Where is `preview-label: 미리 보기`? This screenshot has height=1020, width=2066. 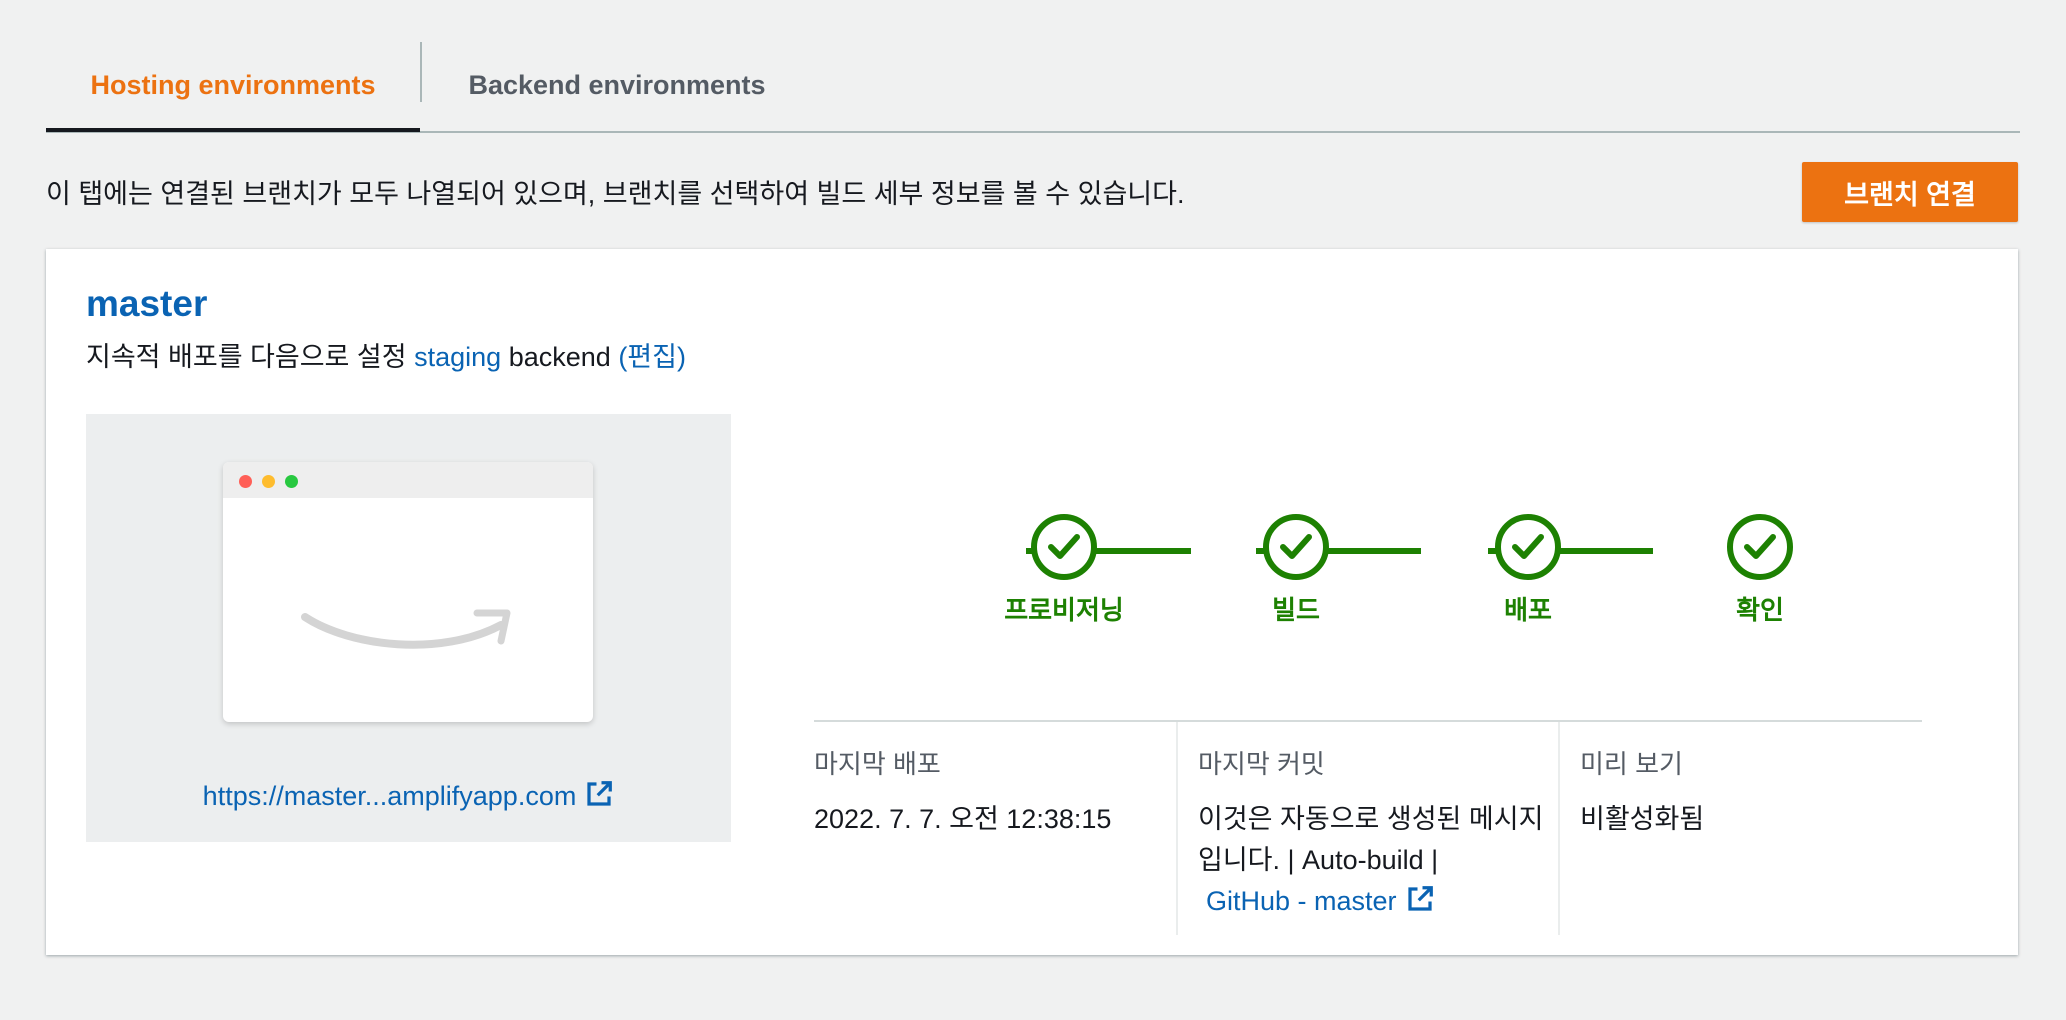
preview-label: 미리 보기 is located at coordinates (1631, 764).